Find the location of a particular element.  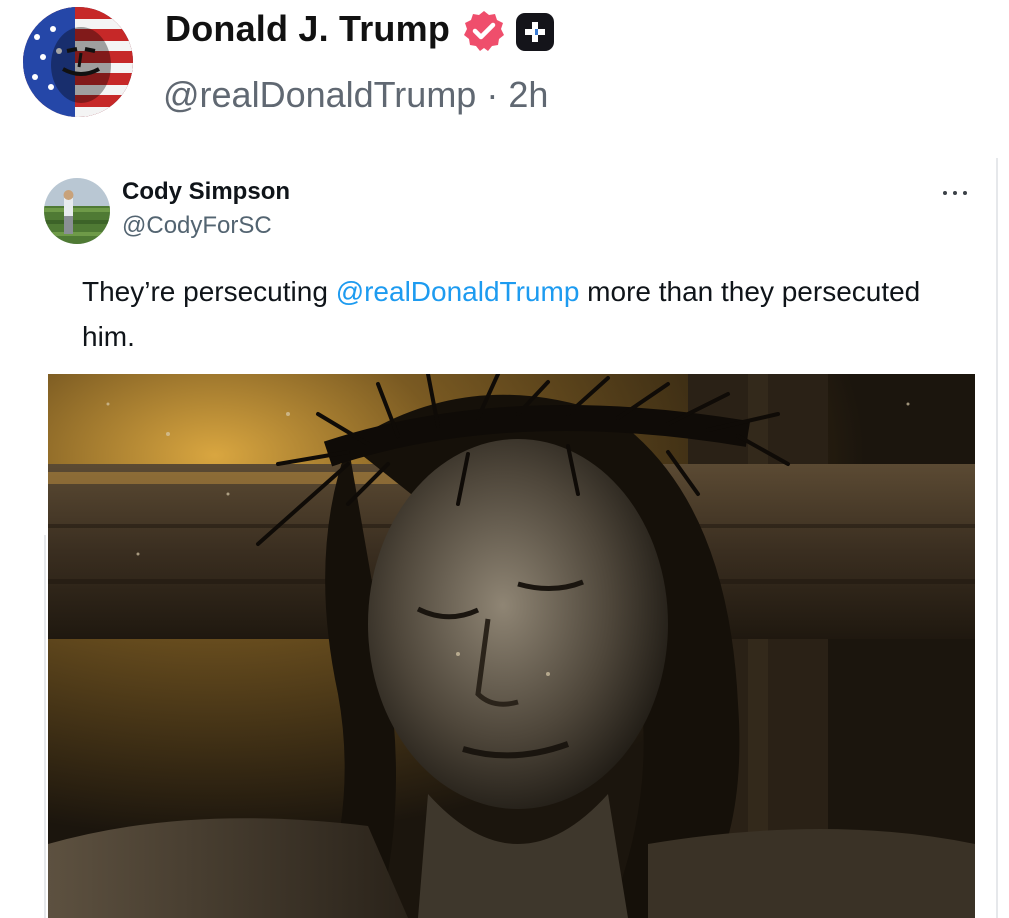

author-name: Donald J. Trump is located at coordinates (307, 29).